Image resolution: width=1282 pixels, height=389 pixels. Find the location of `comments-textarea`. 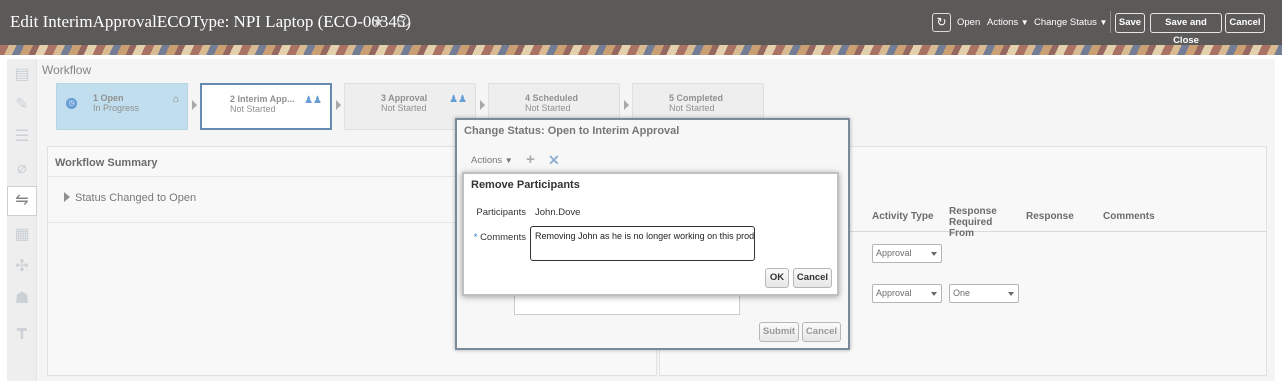

comments-textarea is located at coordinates (627, 305).